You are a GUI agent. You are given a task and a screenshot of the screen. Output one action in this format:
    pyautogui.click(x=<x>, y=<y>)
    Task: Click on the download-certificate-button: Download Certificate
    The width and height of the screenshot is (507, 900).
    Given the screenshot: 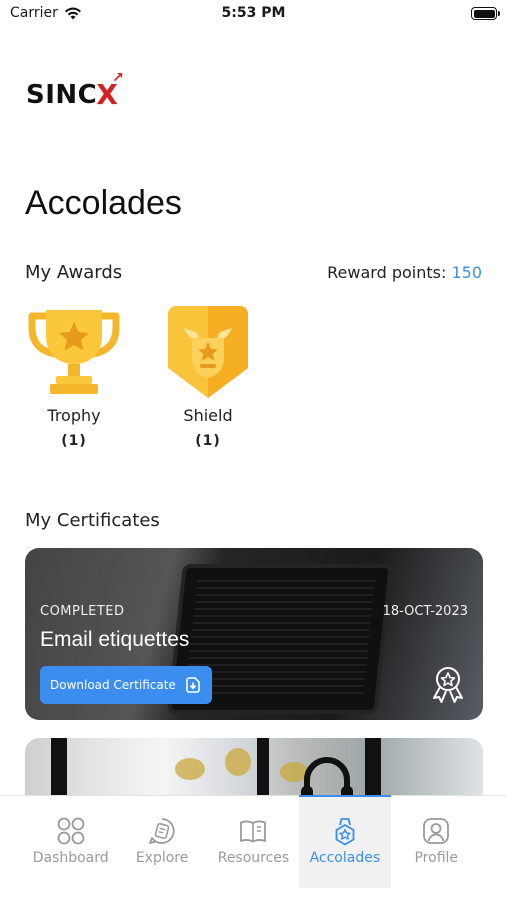 What is the action you would take?
    pyautogui.click(x=126, y=685)
    